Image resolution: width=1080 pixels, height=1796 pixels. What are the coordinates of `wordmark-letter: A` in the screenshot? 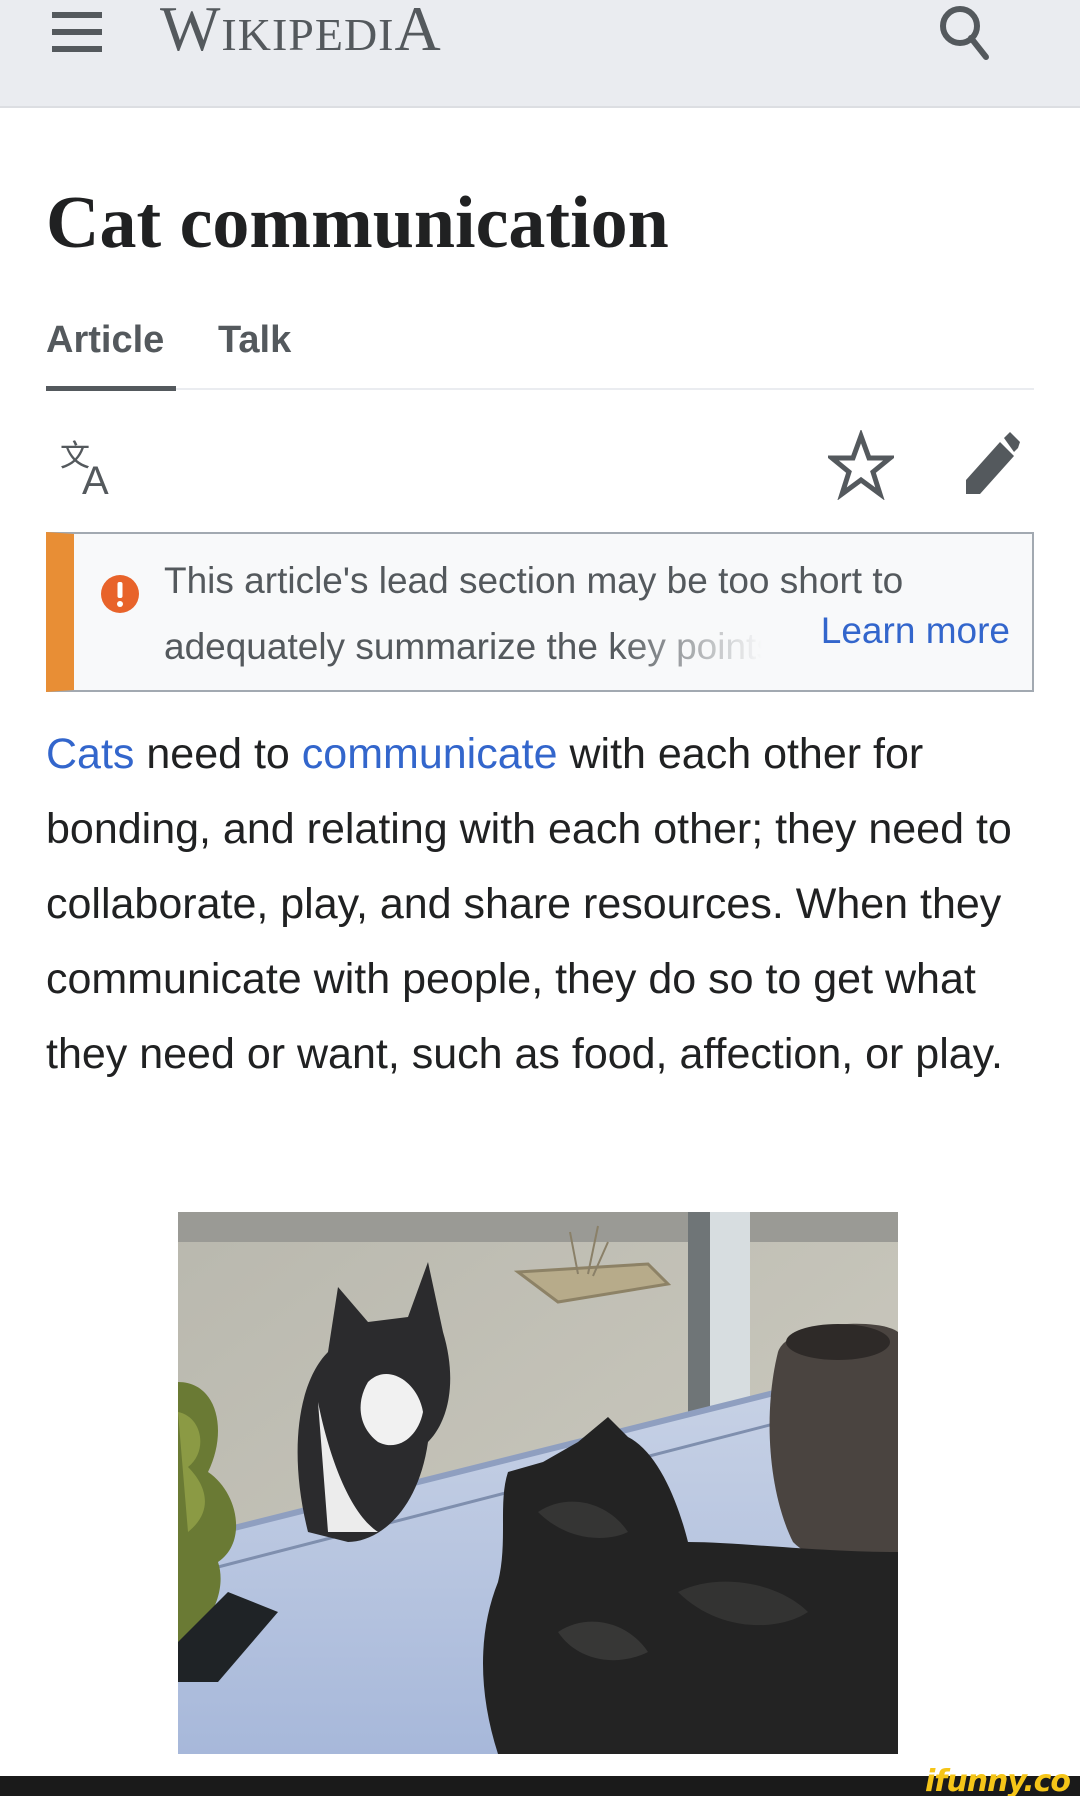 It's located at (418, 32).